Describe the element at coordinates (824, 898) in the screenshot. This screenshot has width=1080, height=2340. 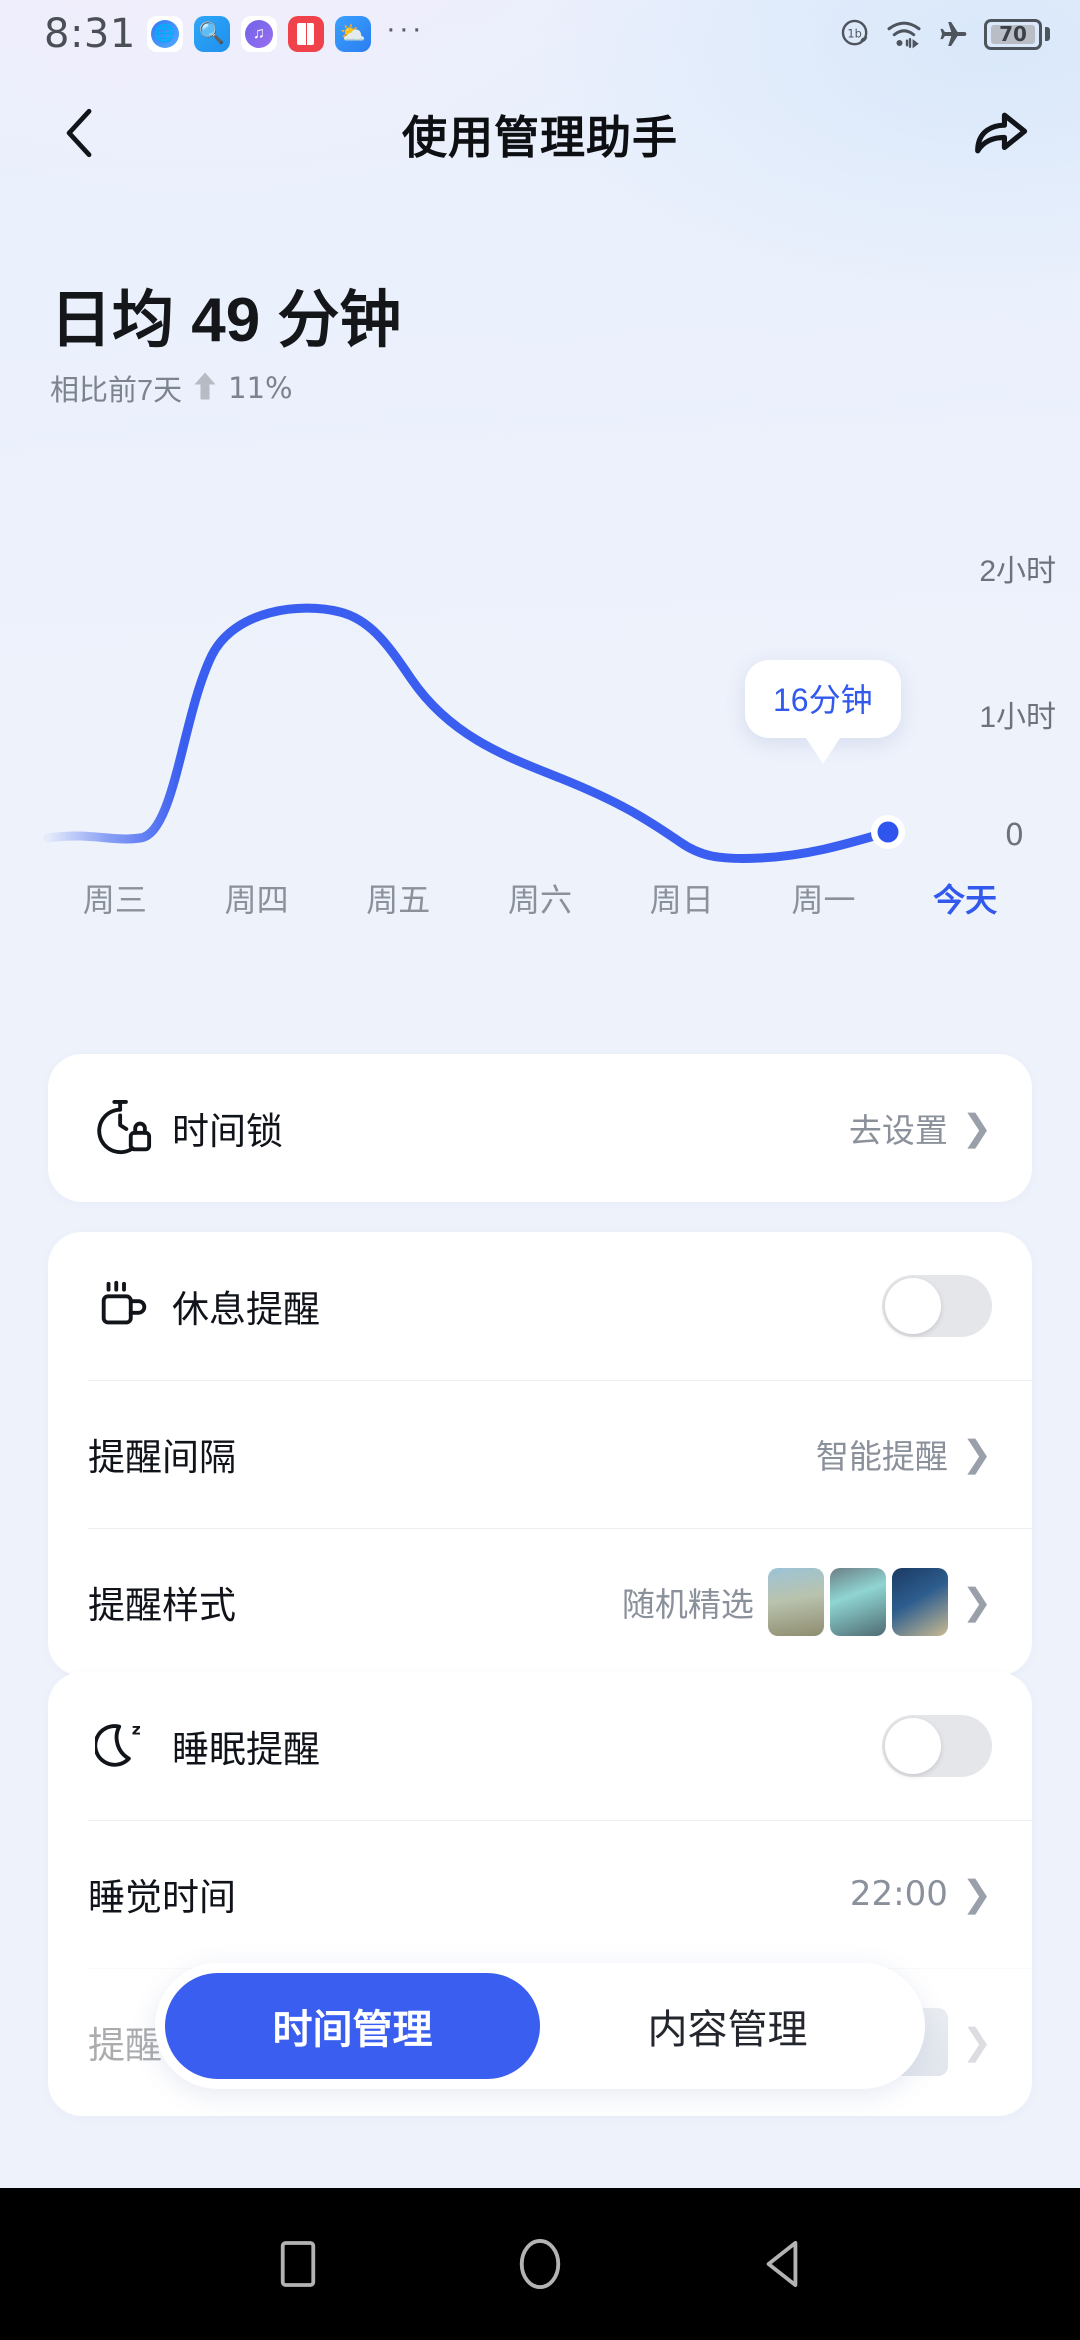
I see `weekday-item-5: 周一` at that location.